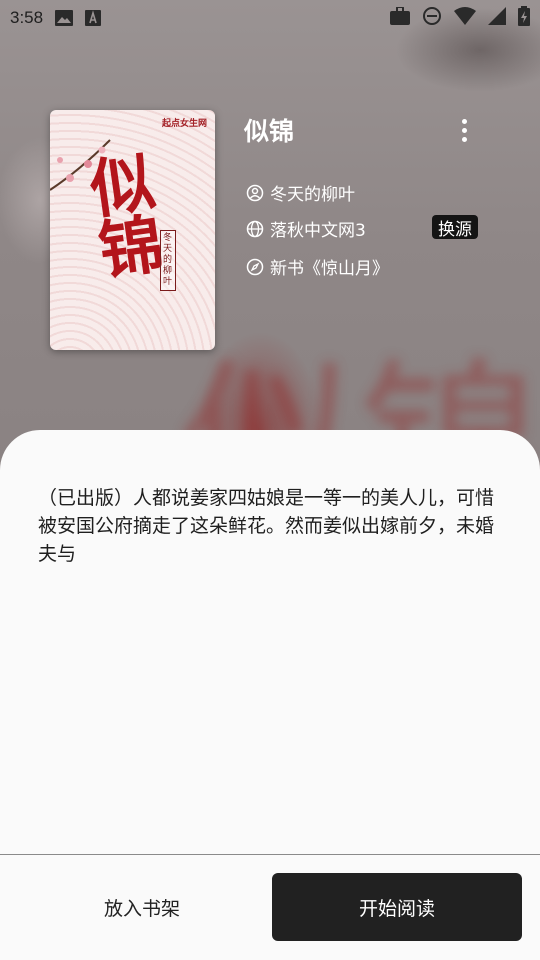 The width and height of the screenshot is (540, 960). What do you see at coordinates (168, 260) in the screenshot?
I see `cover-author: 冬天的柳叶` at bounding box center [168, 260].